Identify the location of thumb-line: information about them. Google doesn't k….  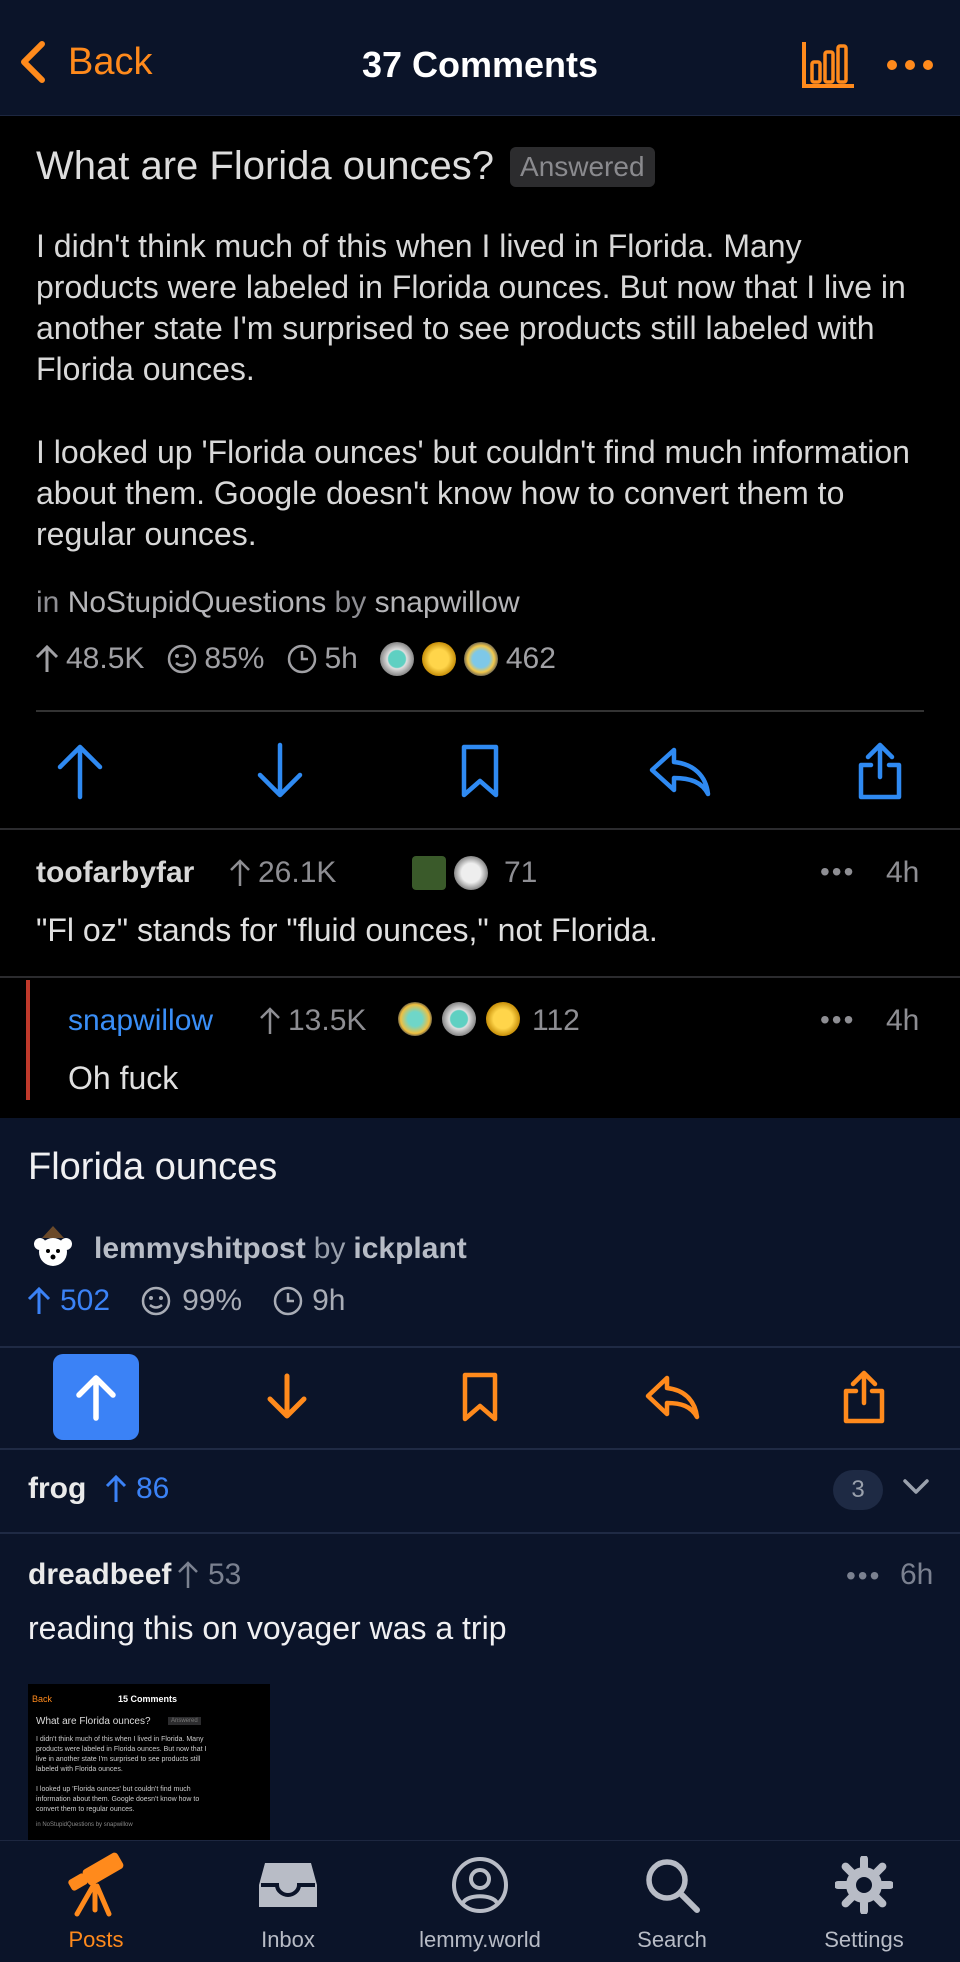
(118, 1799).